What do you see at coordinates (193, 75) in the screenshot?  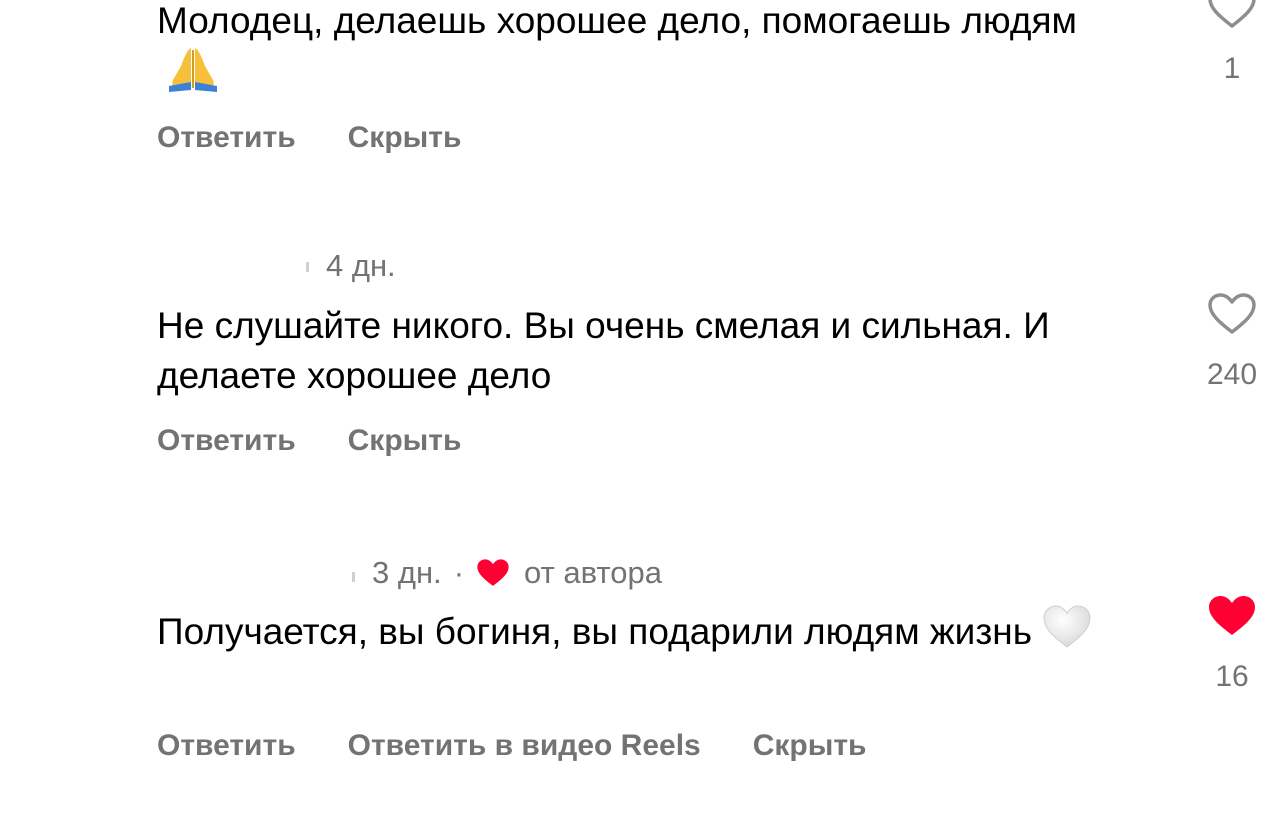 I see `folded-hands-icon` at bounding box center [193, 75].